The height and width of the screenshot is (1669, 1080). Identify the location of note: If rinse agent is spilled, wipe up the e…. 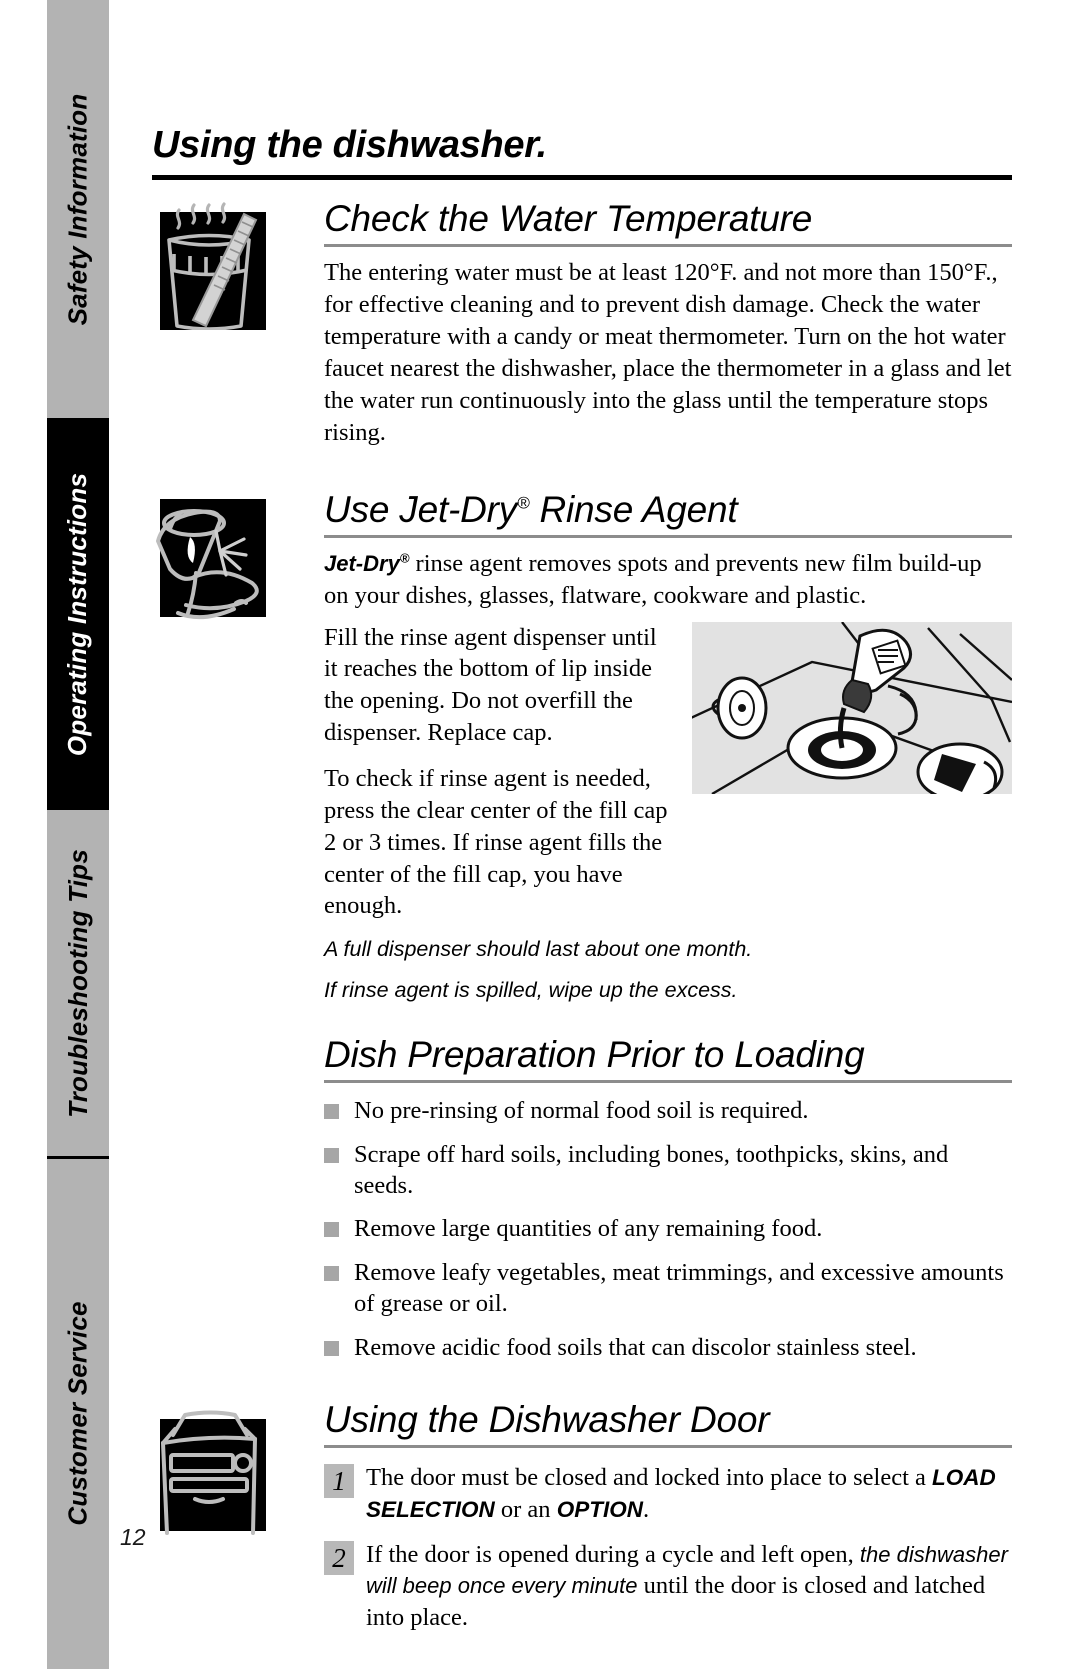
(531, 990).